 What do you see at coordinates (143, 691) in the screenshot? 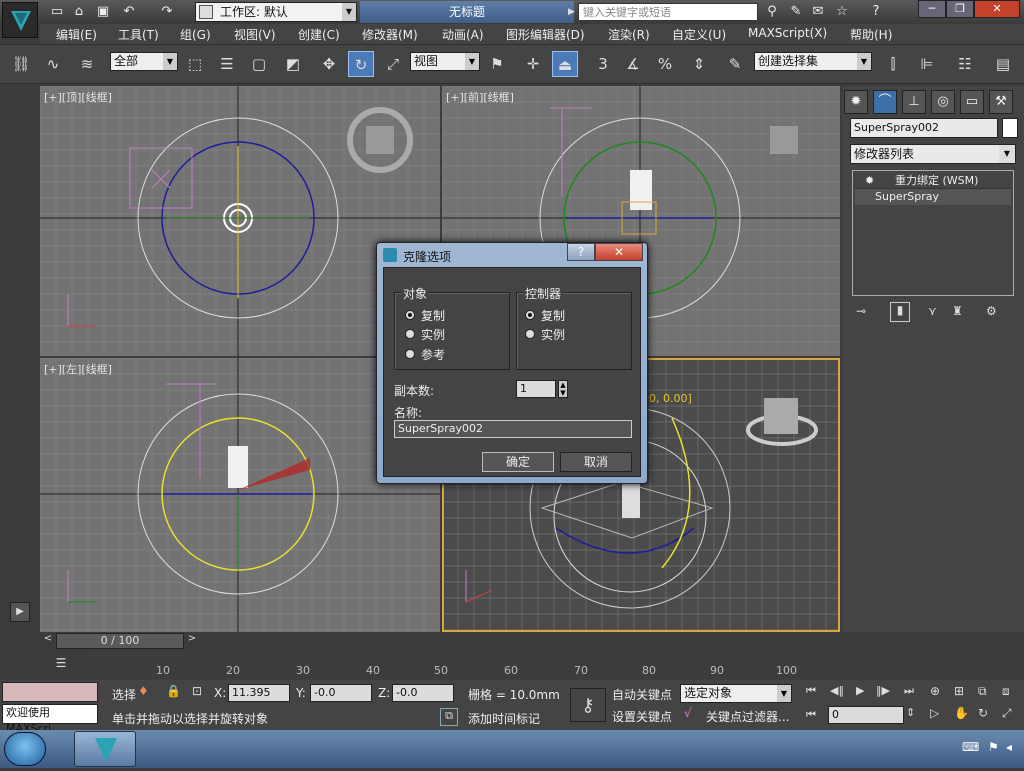
I see `isolate-icon: ♦` at bounding box center [143, 691].